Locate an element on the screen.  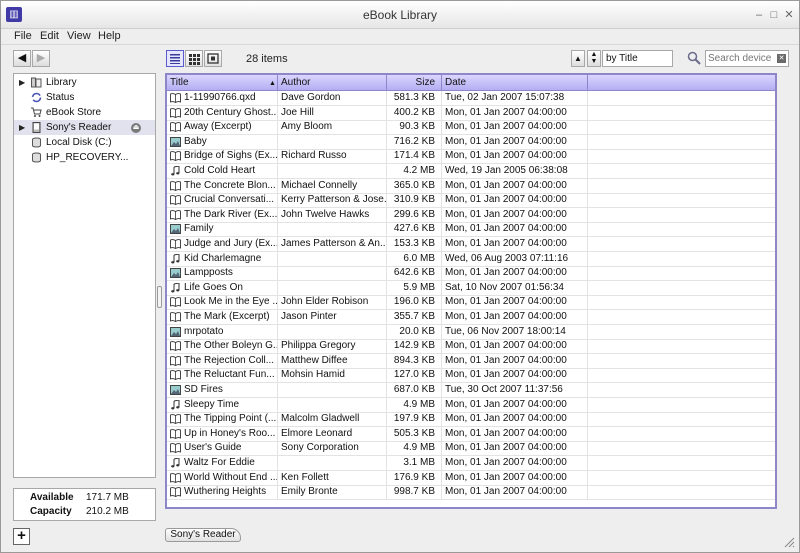
column-header-label: Title is located at coordinates (179, 82).